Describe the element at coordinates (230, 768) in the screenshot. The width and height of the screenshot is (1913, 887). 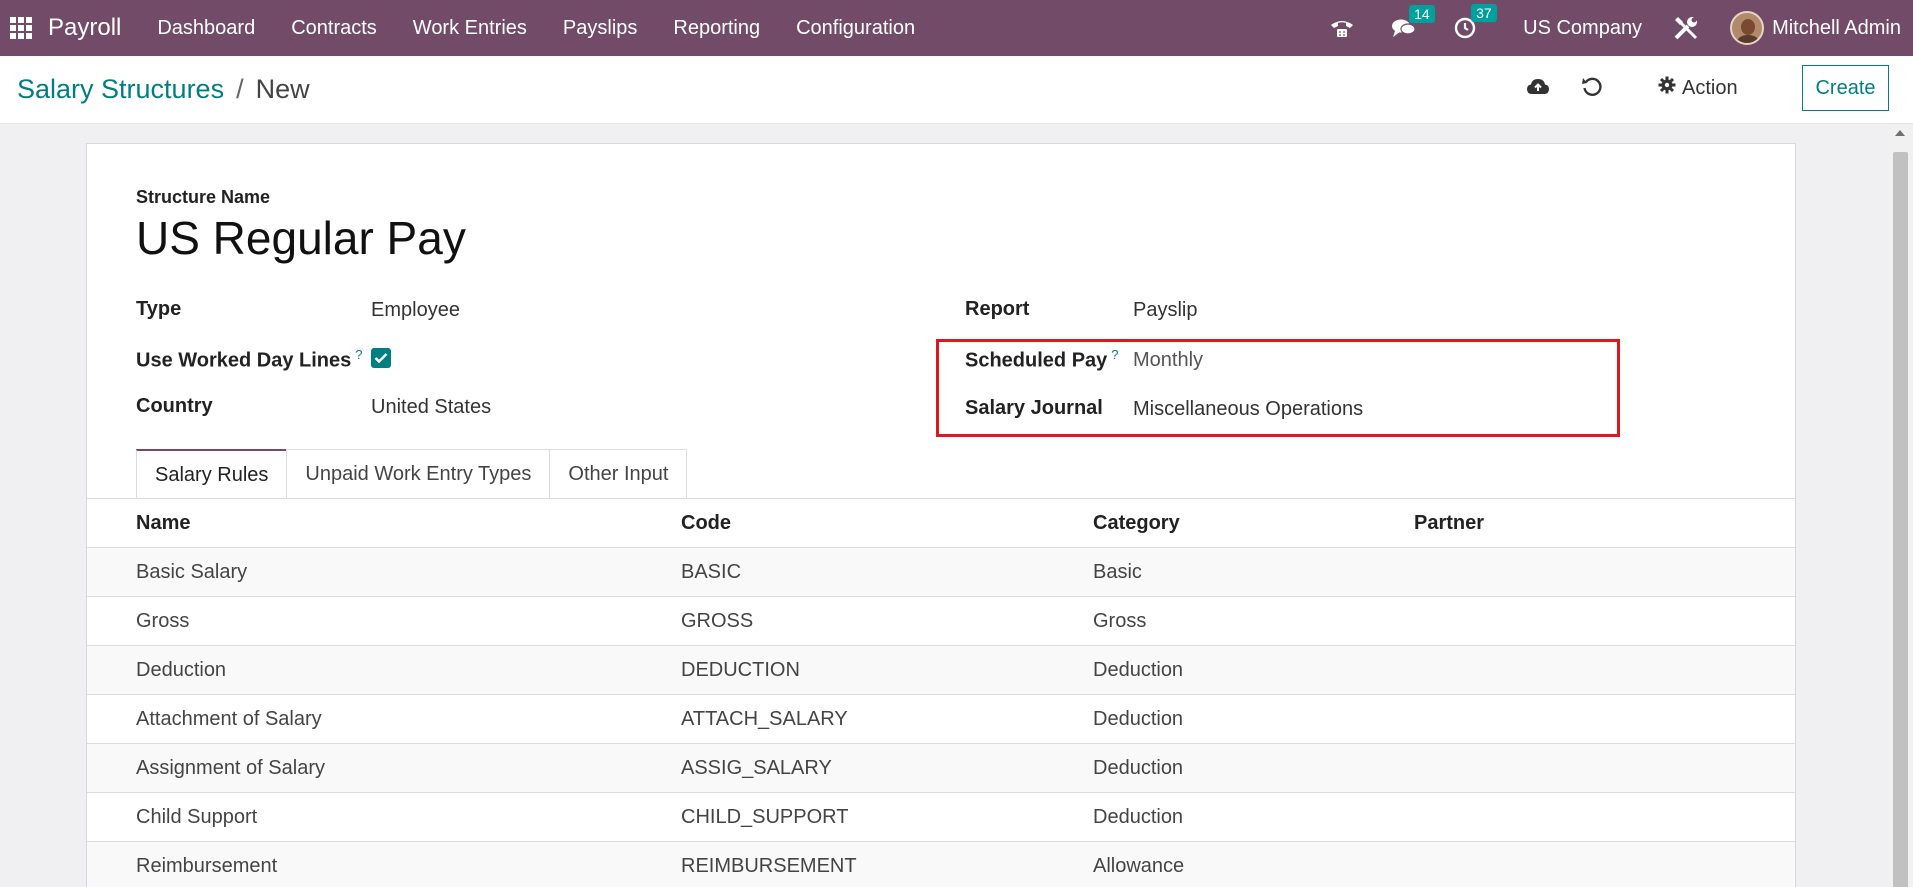
I see `row-name: Assignment of Salary` at that location.